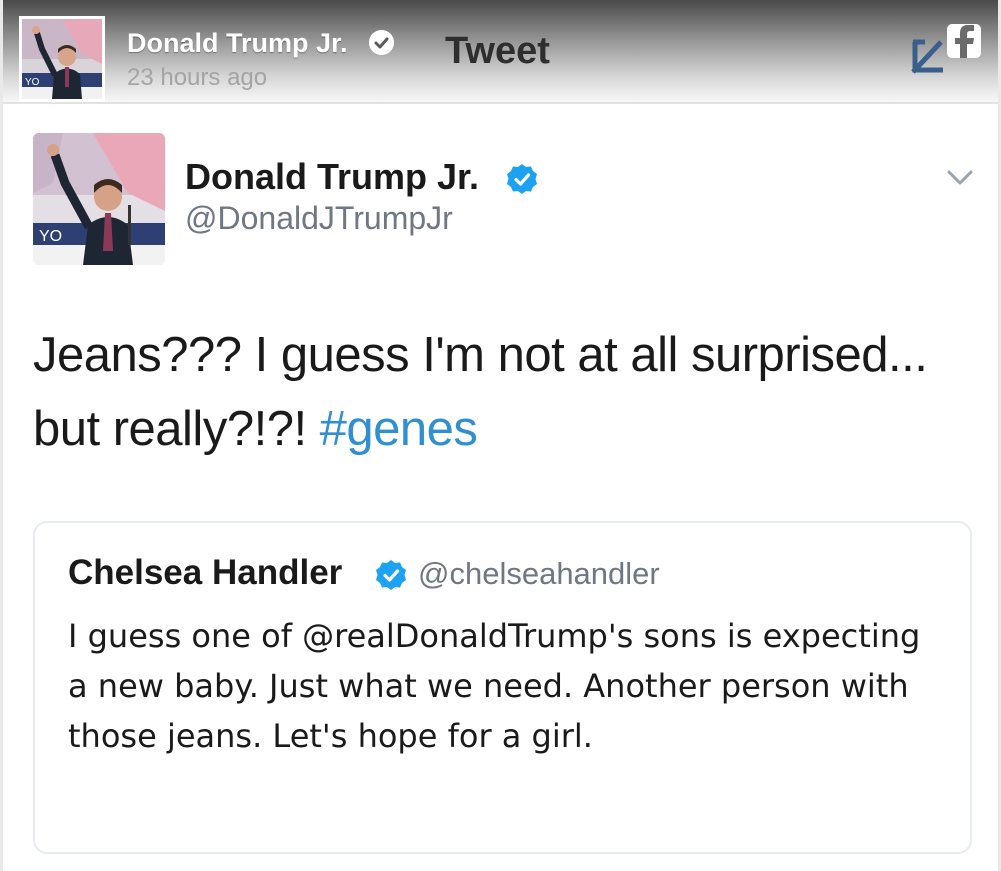 This screenshot has height=871, width=1001. Describe the element at coordinates (503, 429) in the screenshot. I see `tweet-text-line: but really?!?! #genes` at that location.